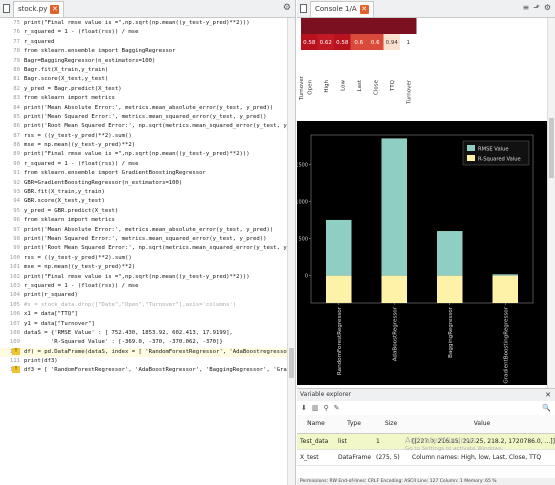 This screenshot has width=555, height=485. Describe the element at coordinates (16, 116) in the screenshot. I see `line-number: 85` at that location.